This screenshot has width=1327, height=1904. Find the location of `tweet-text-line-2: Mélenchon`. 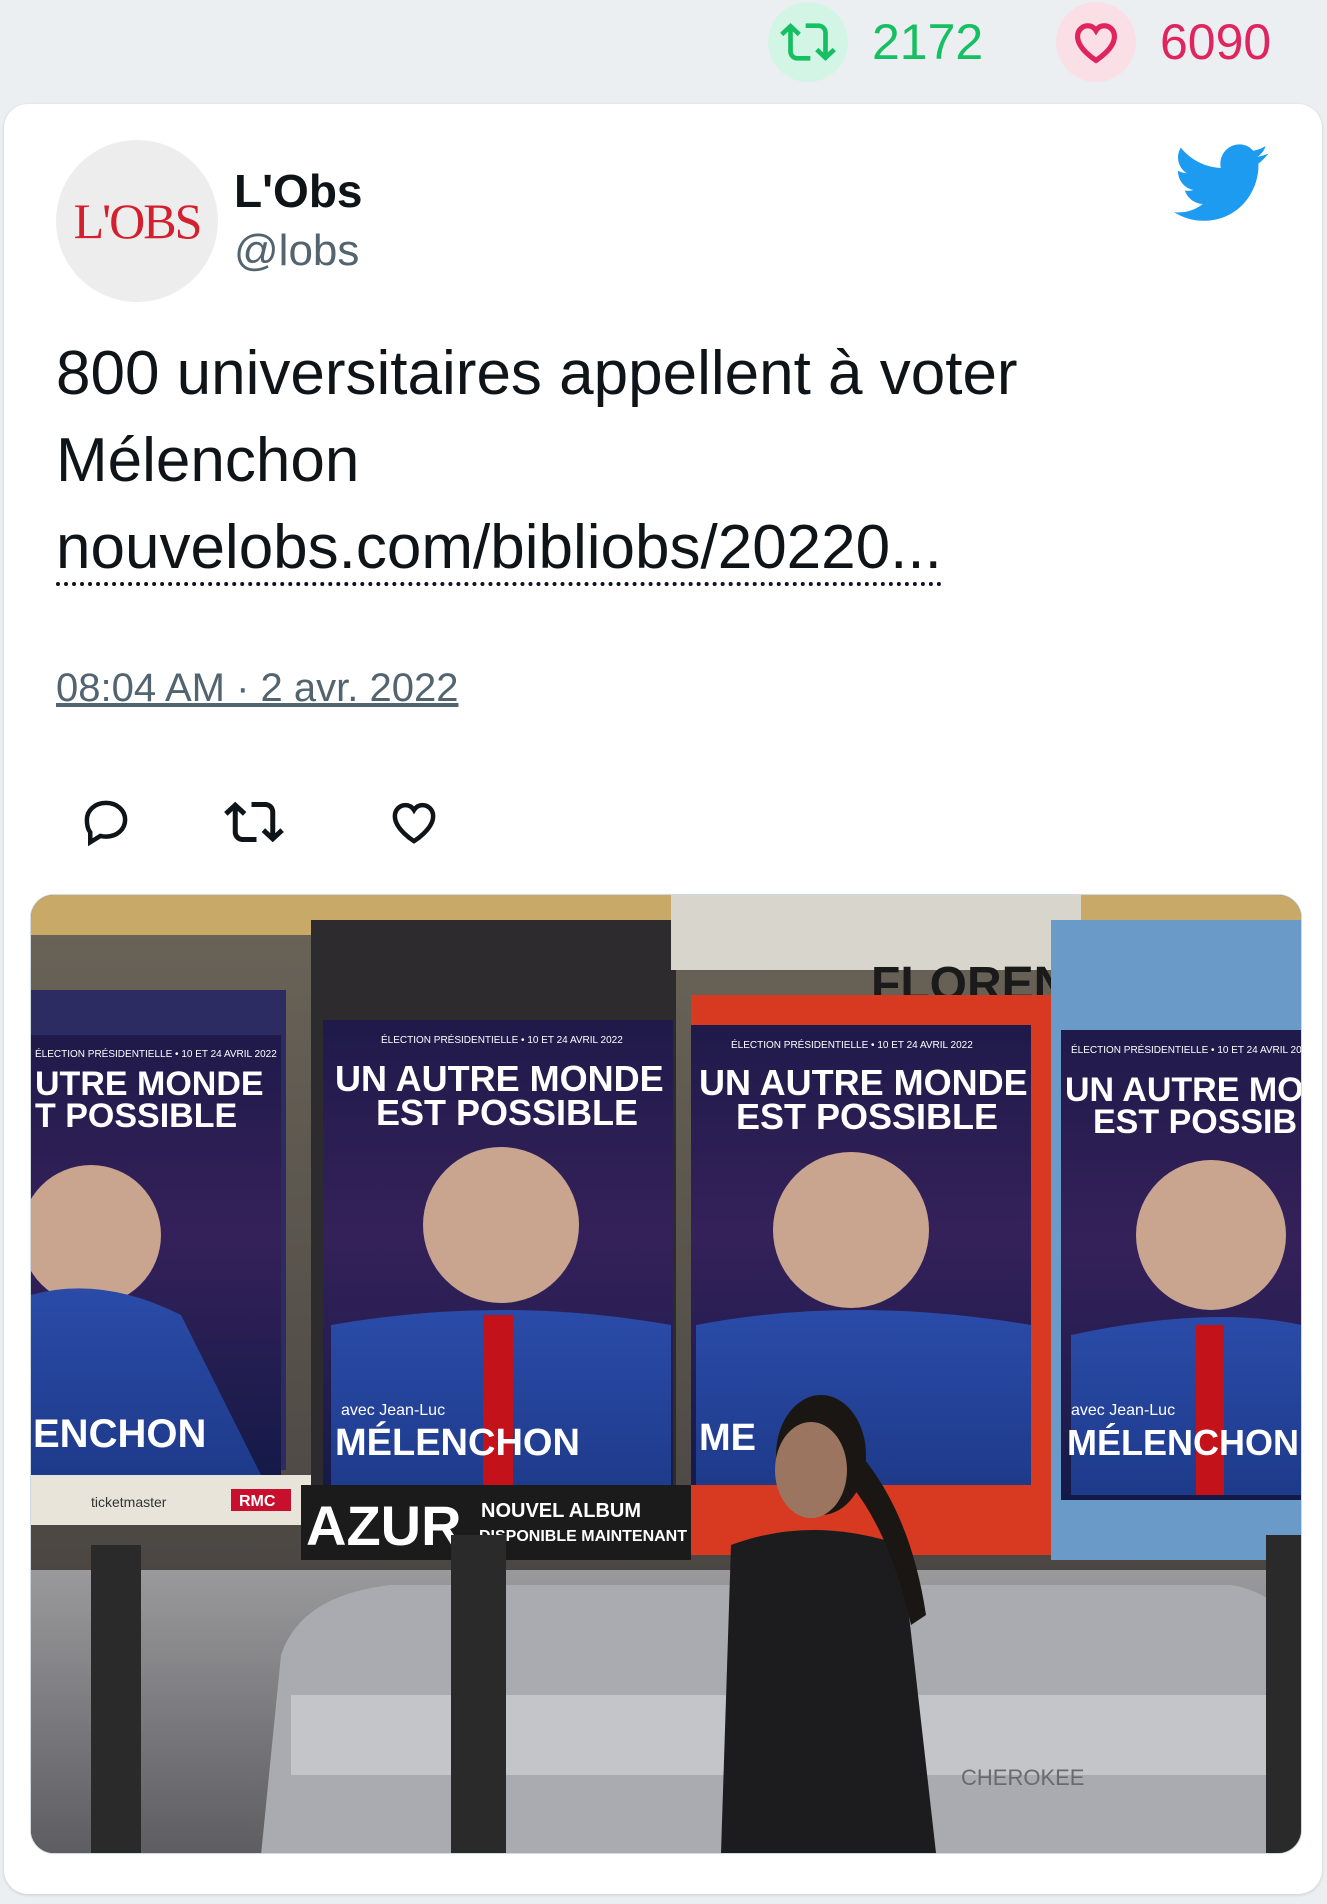

tweet-text-line-2: Mélenchon is located at coordinates (208, 460).